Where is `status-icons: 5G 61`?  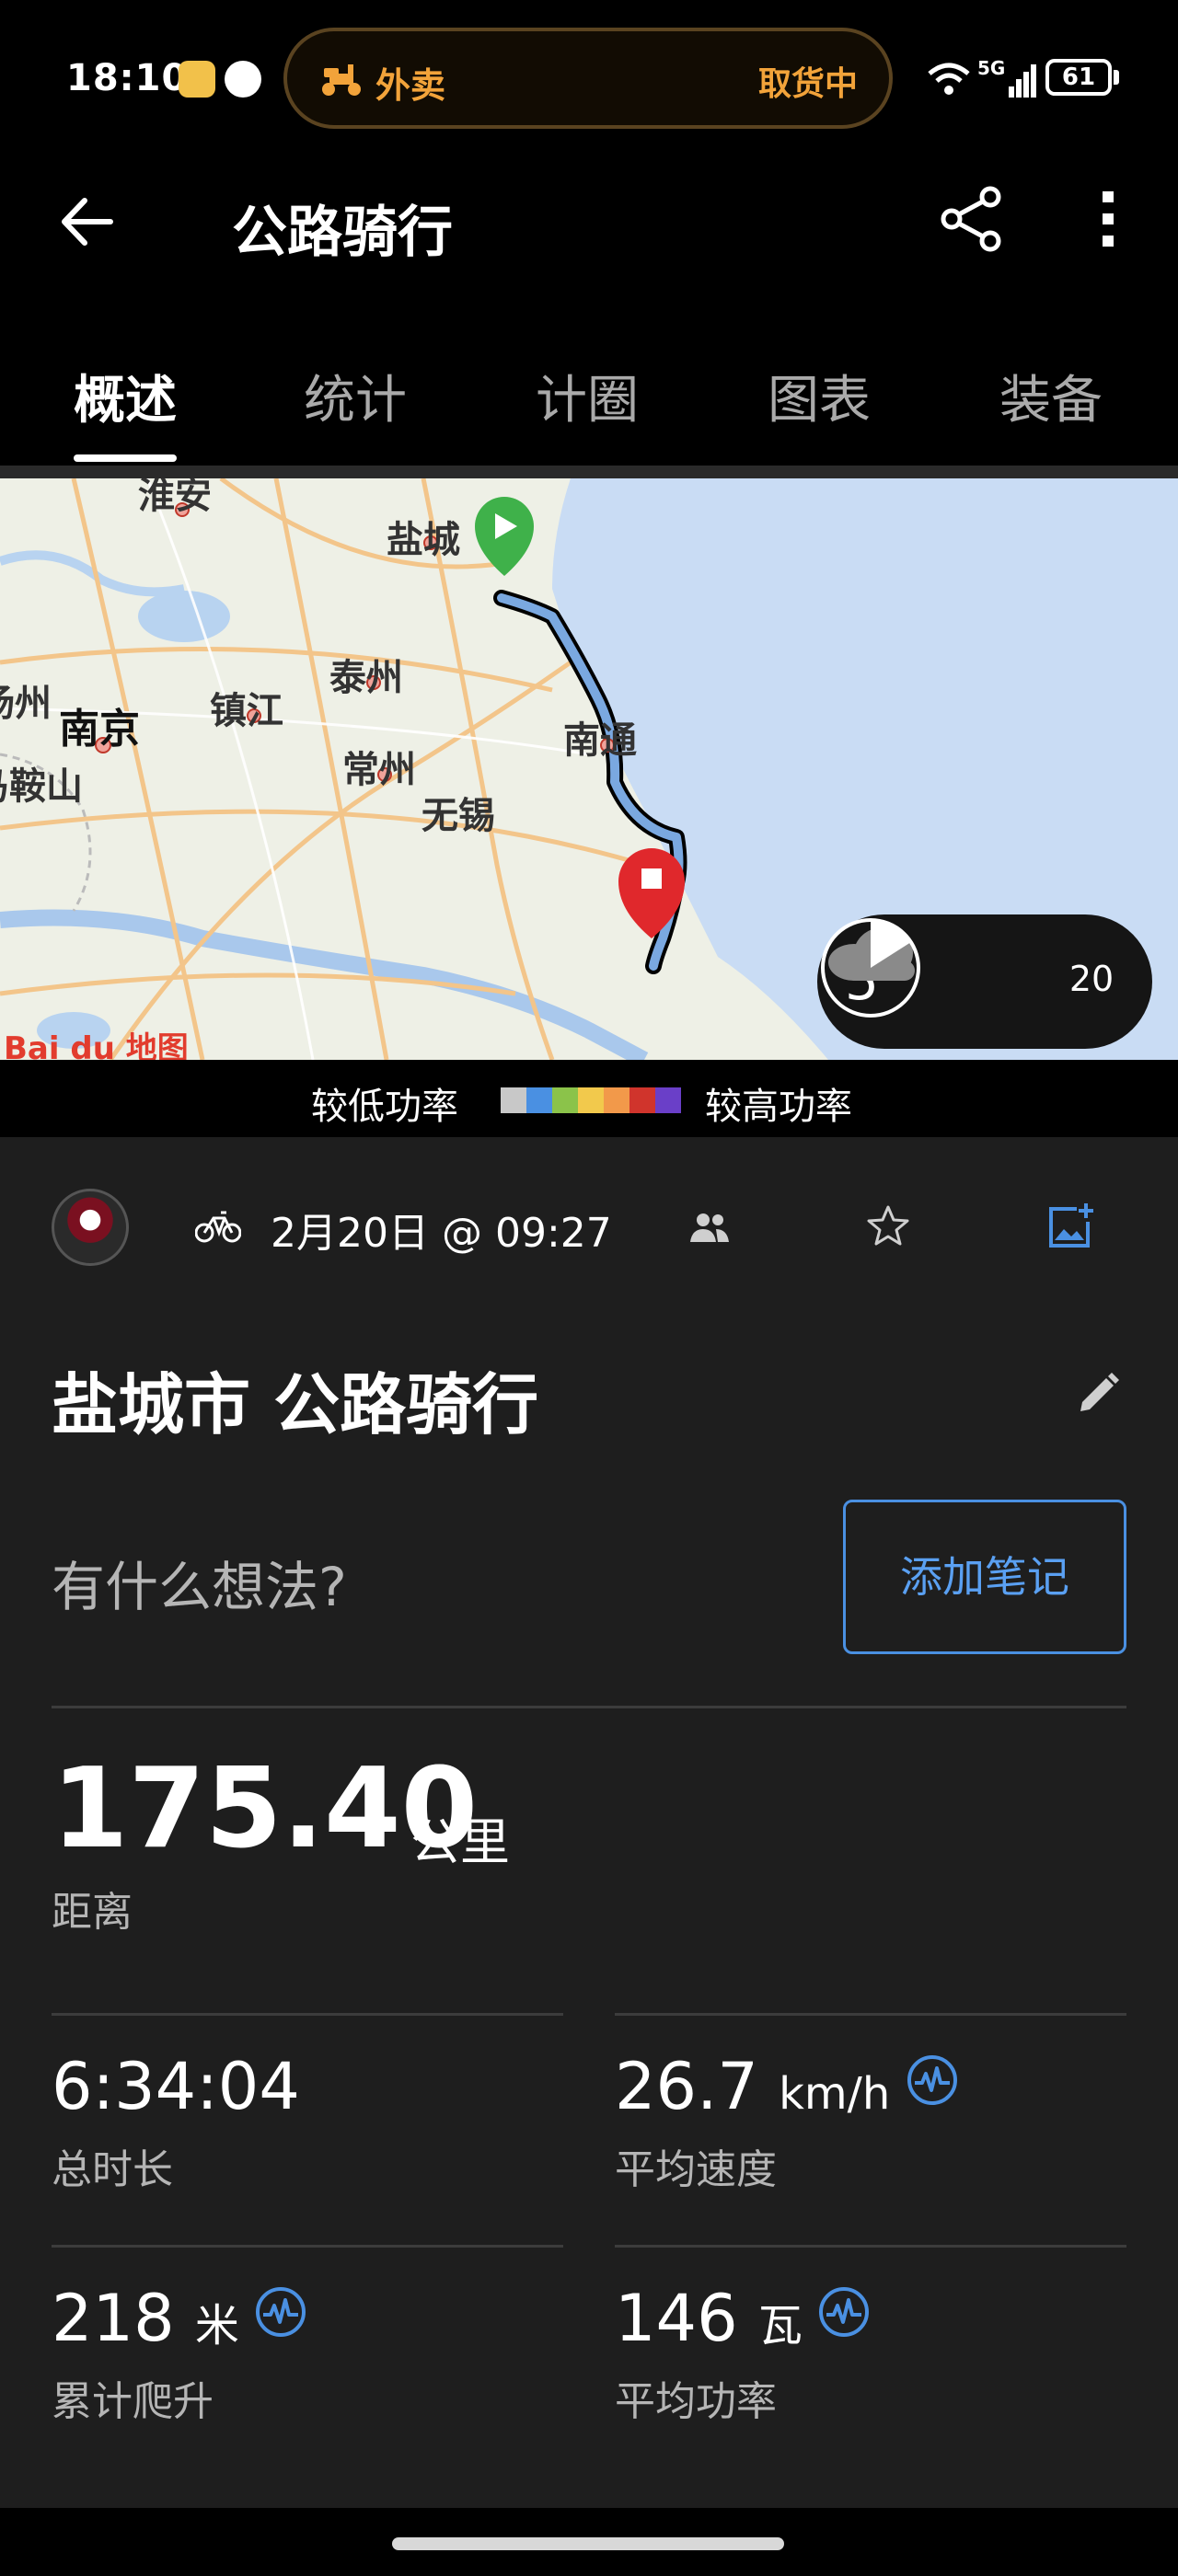
status-icons: 5G 61 is located at coordinates (1041, 78).